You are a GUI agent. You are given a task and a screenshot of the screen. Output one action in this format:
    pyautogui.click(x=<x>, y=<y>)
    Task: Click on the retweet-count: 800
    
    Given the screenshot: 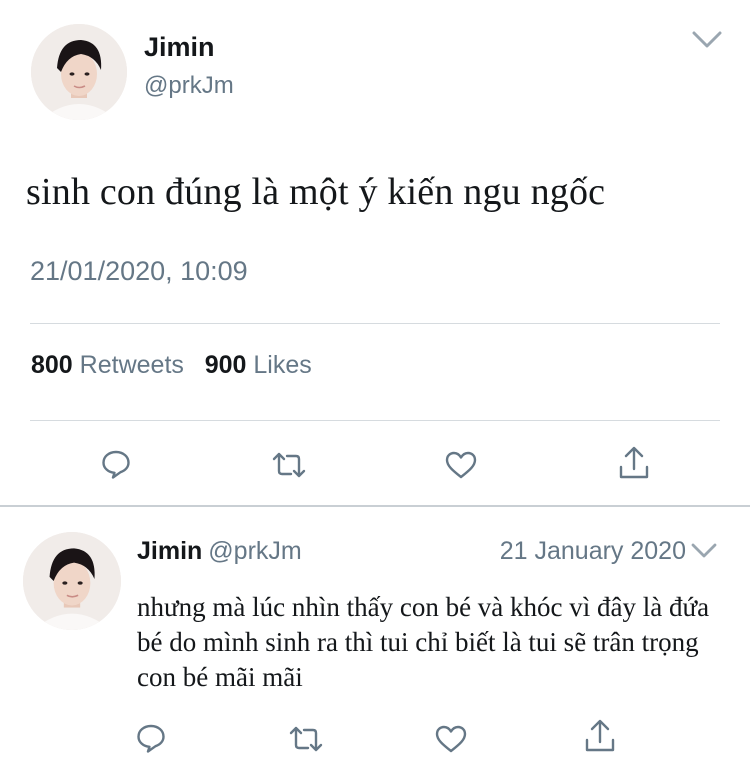 What is the action you would take?
    pyautogui.click(x=52, y=365)
    